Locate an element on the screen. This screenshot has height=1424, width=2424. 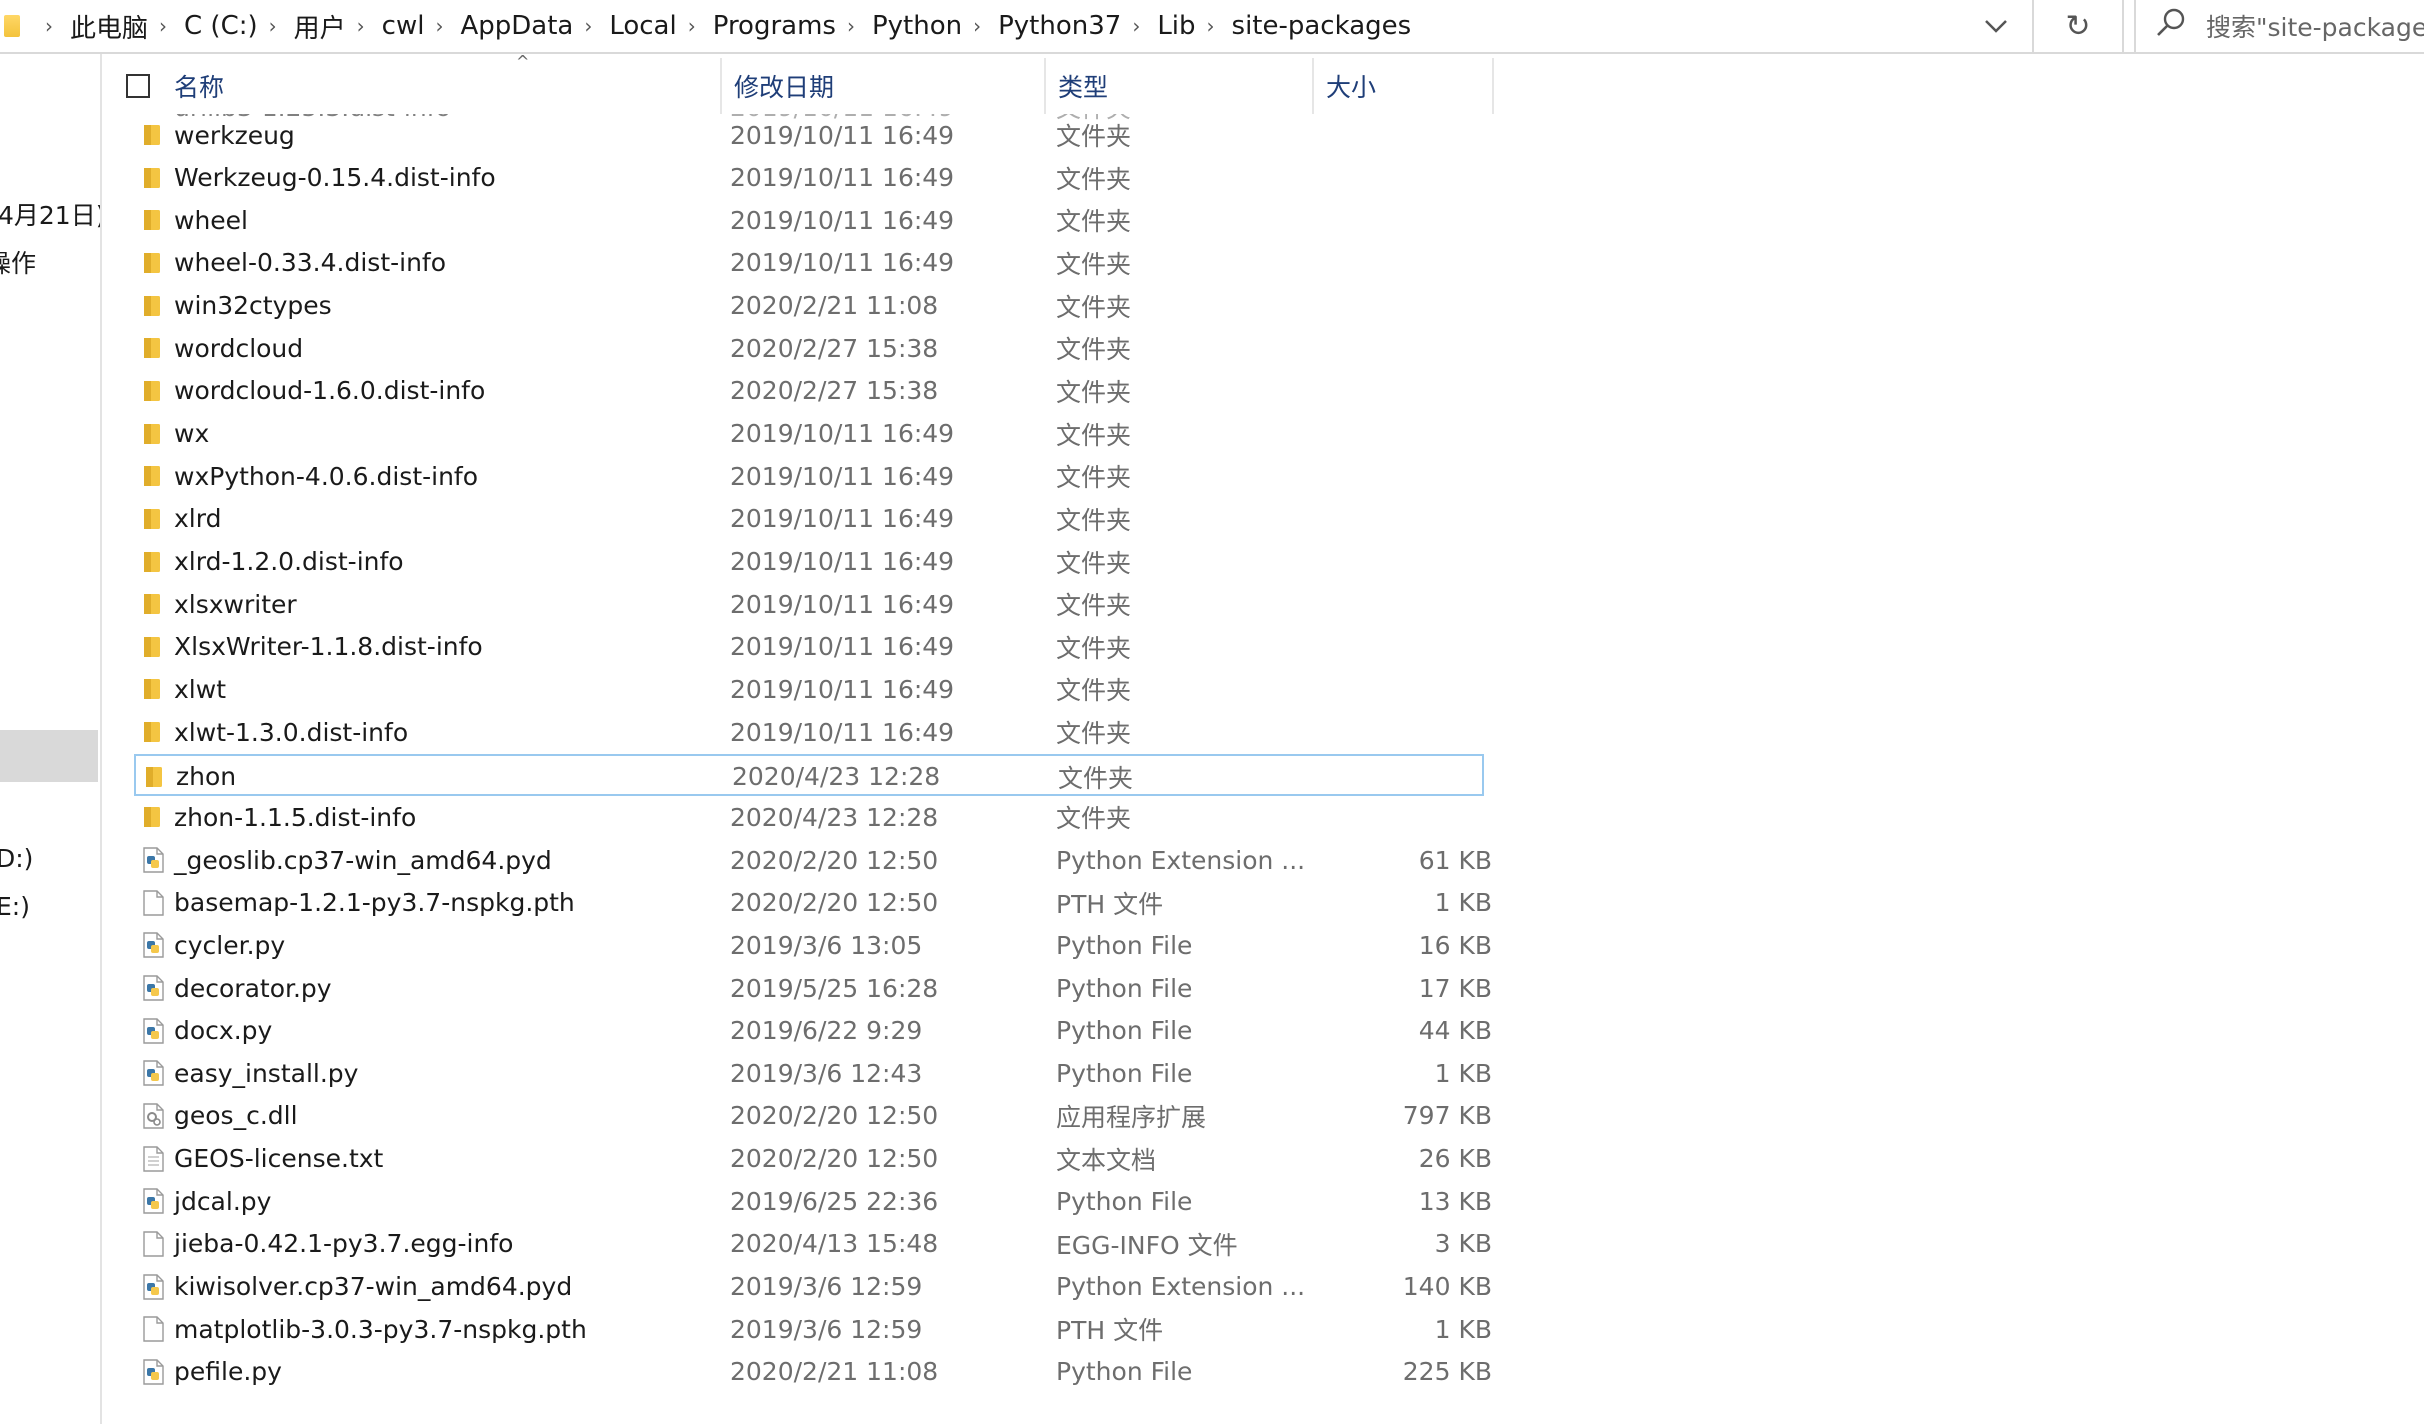
file-name: decorator.py is located at coordinates (253, 988).